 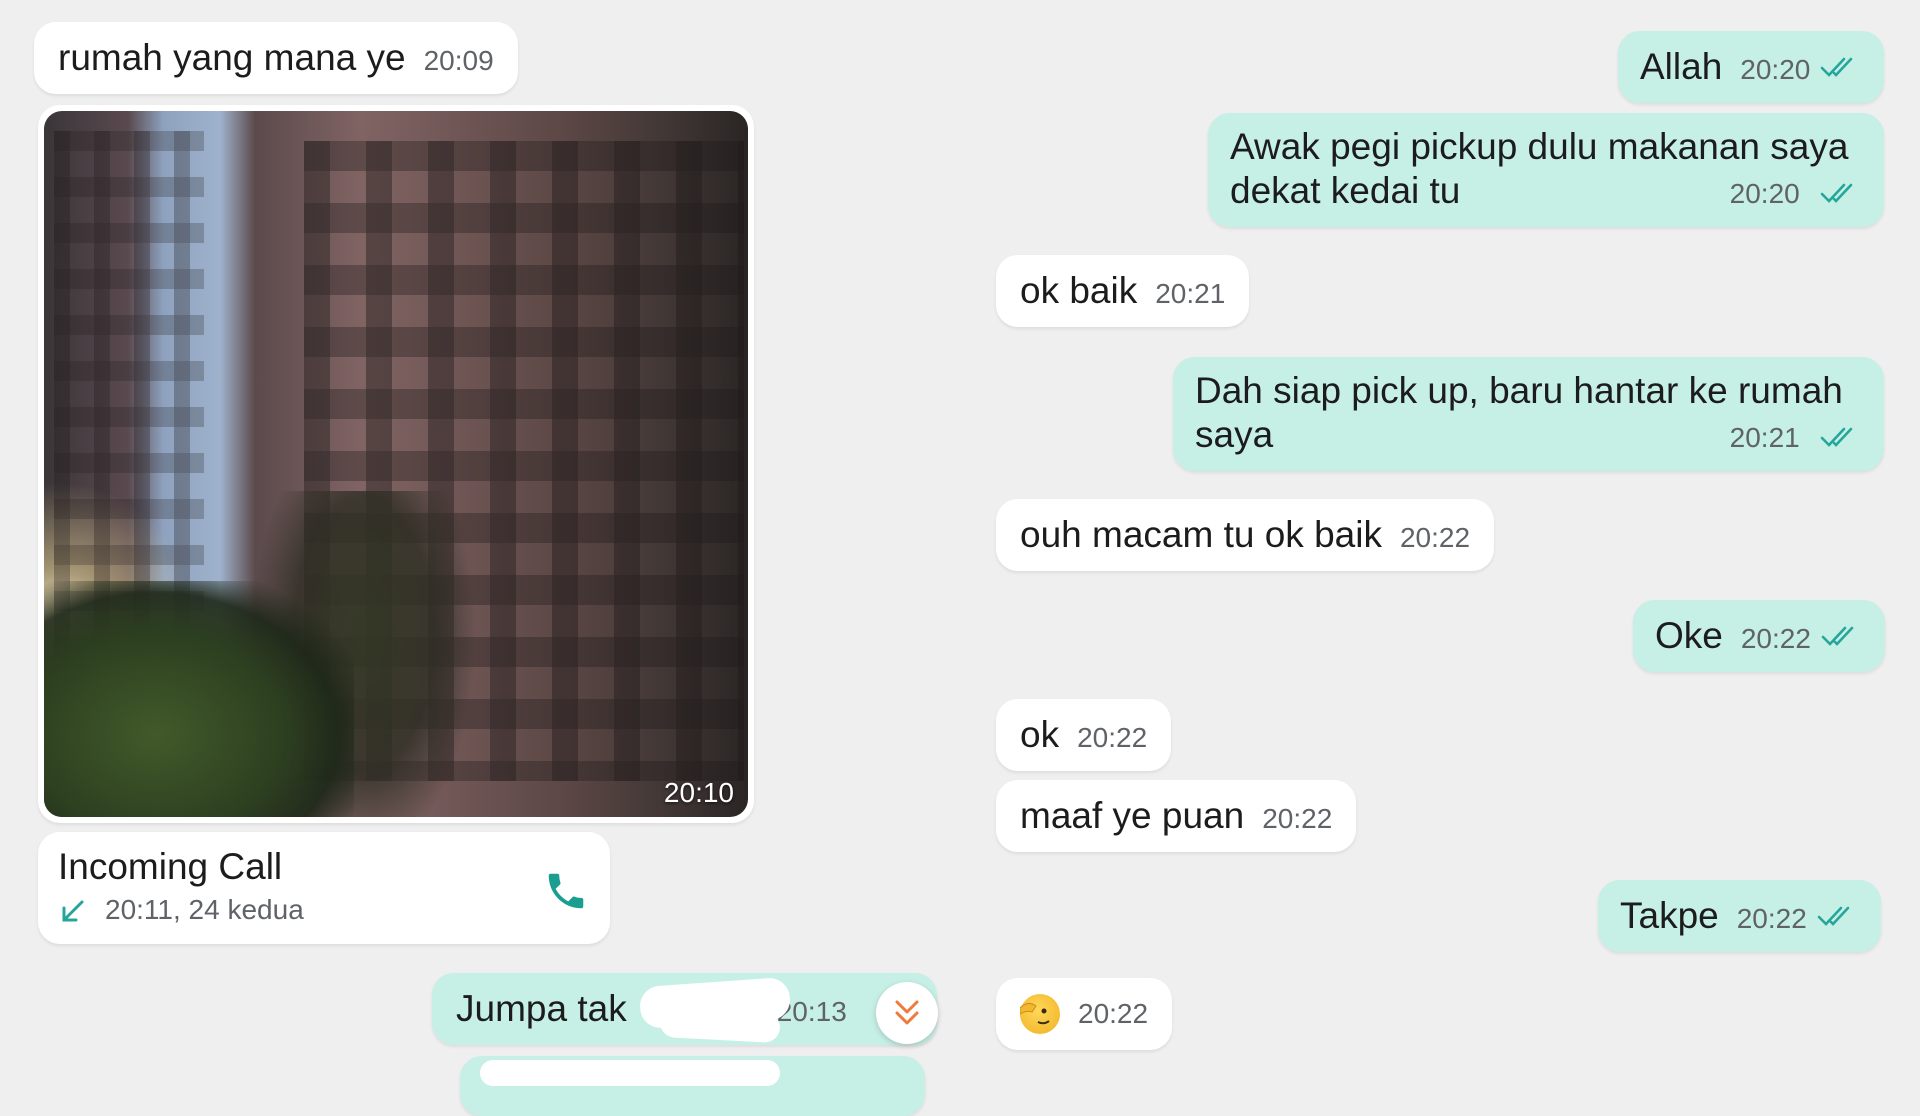 I want to click on message-bubble-incoming: maaf ye puan 20:22, so click(x=1176, y=816).